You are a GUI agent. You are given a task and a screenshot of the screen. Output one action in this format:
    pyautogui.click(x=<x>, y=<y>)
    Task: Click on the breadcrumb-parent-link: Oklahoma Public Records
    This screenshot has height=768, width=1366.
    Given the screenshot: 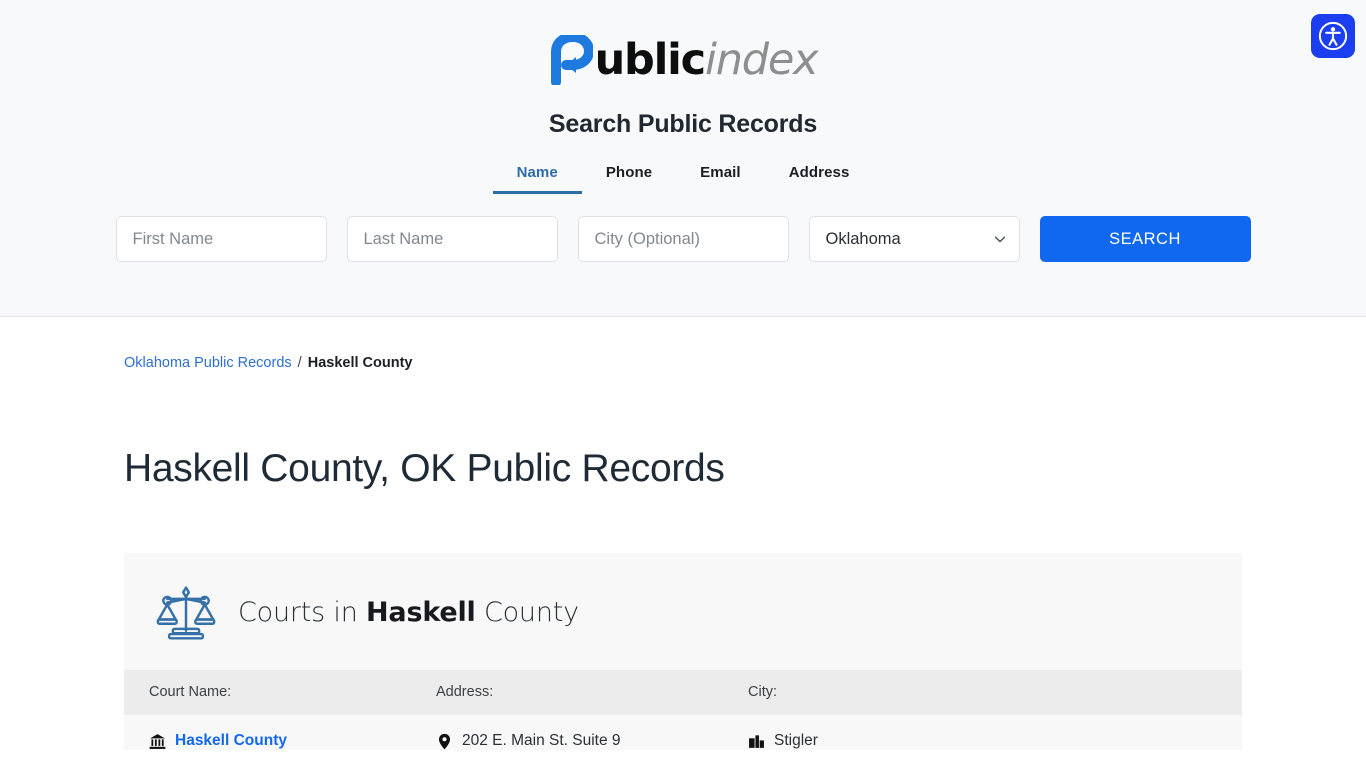 What is the action you would take?
    pyautogui.click(x=208, y=363)
    